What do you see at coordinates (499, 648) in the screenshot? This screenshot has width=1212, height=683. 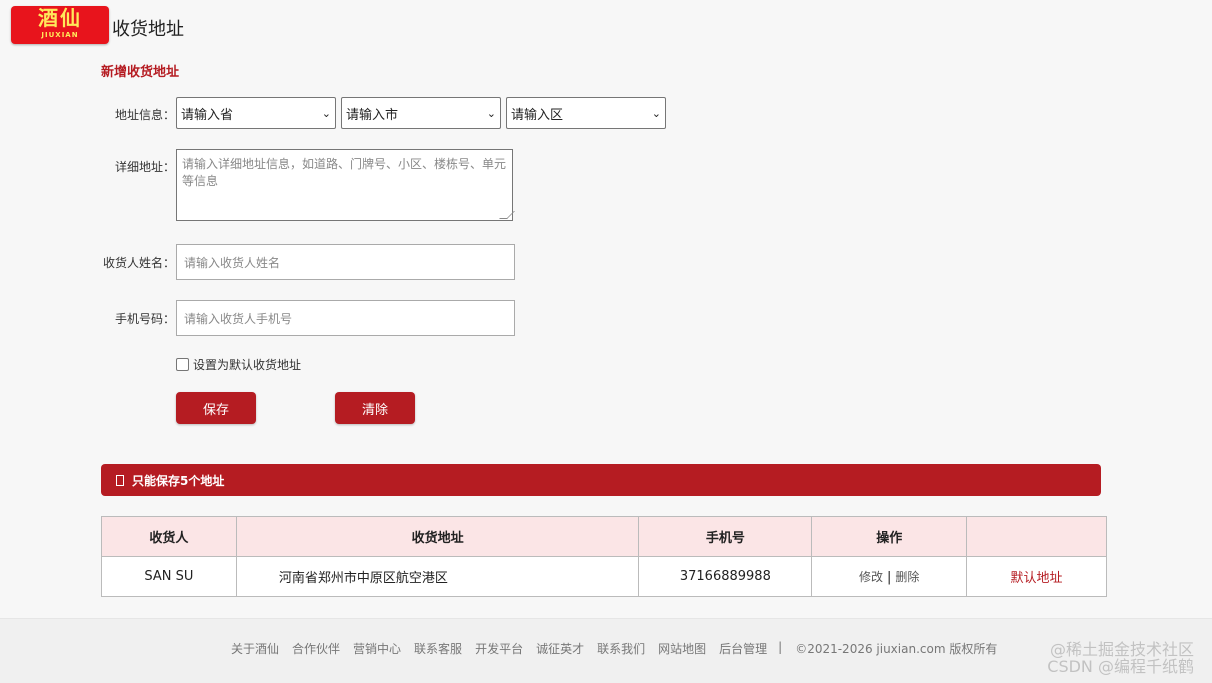 I see `footer-link-developer: 开发平台` at bounding box center [499, 648].